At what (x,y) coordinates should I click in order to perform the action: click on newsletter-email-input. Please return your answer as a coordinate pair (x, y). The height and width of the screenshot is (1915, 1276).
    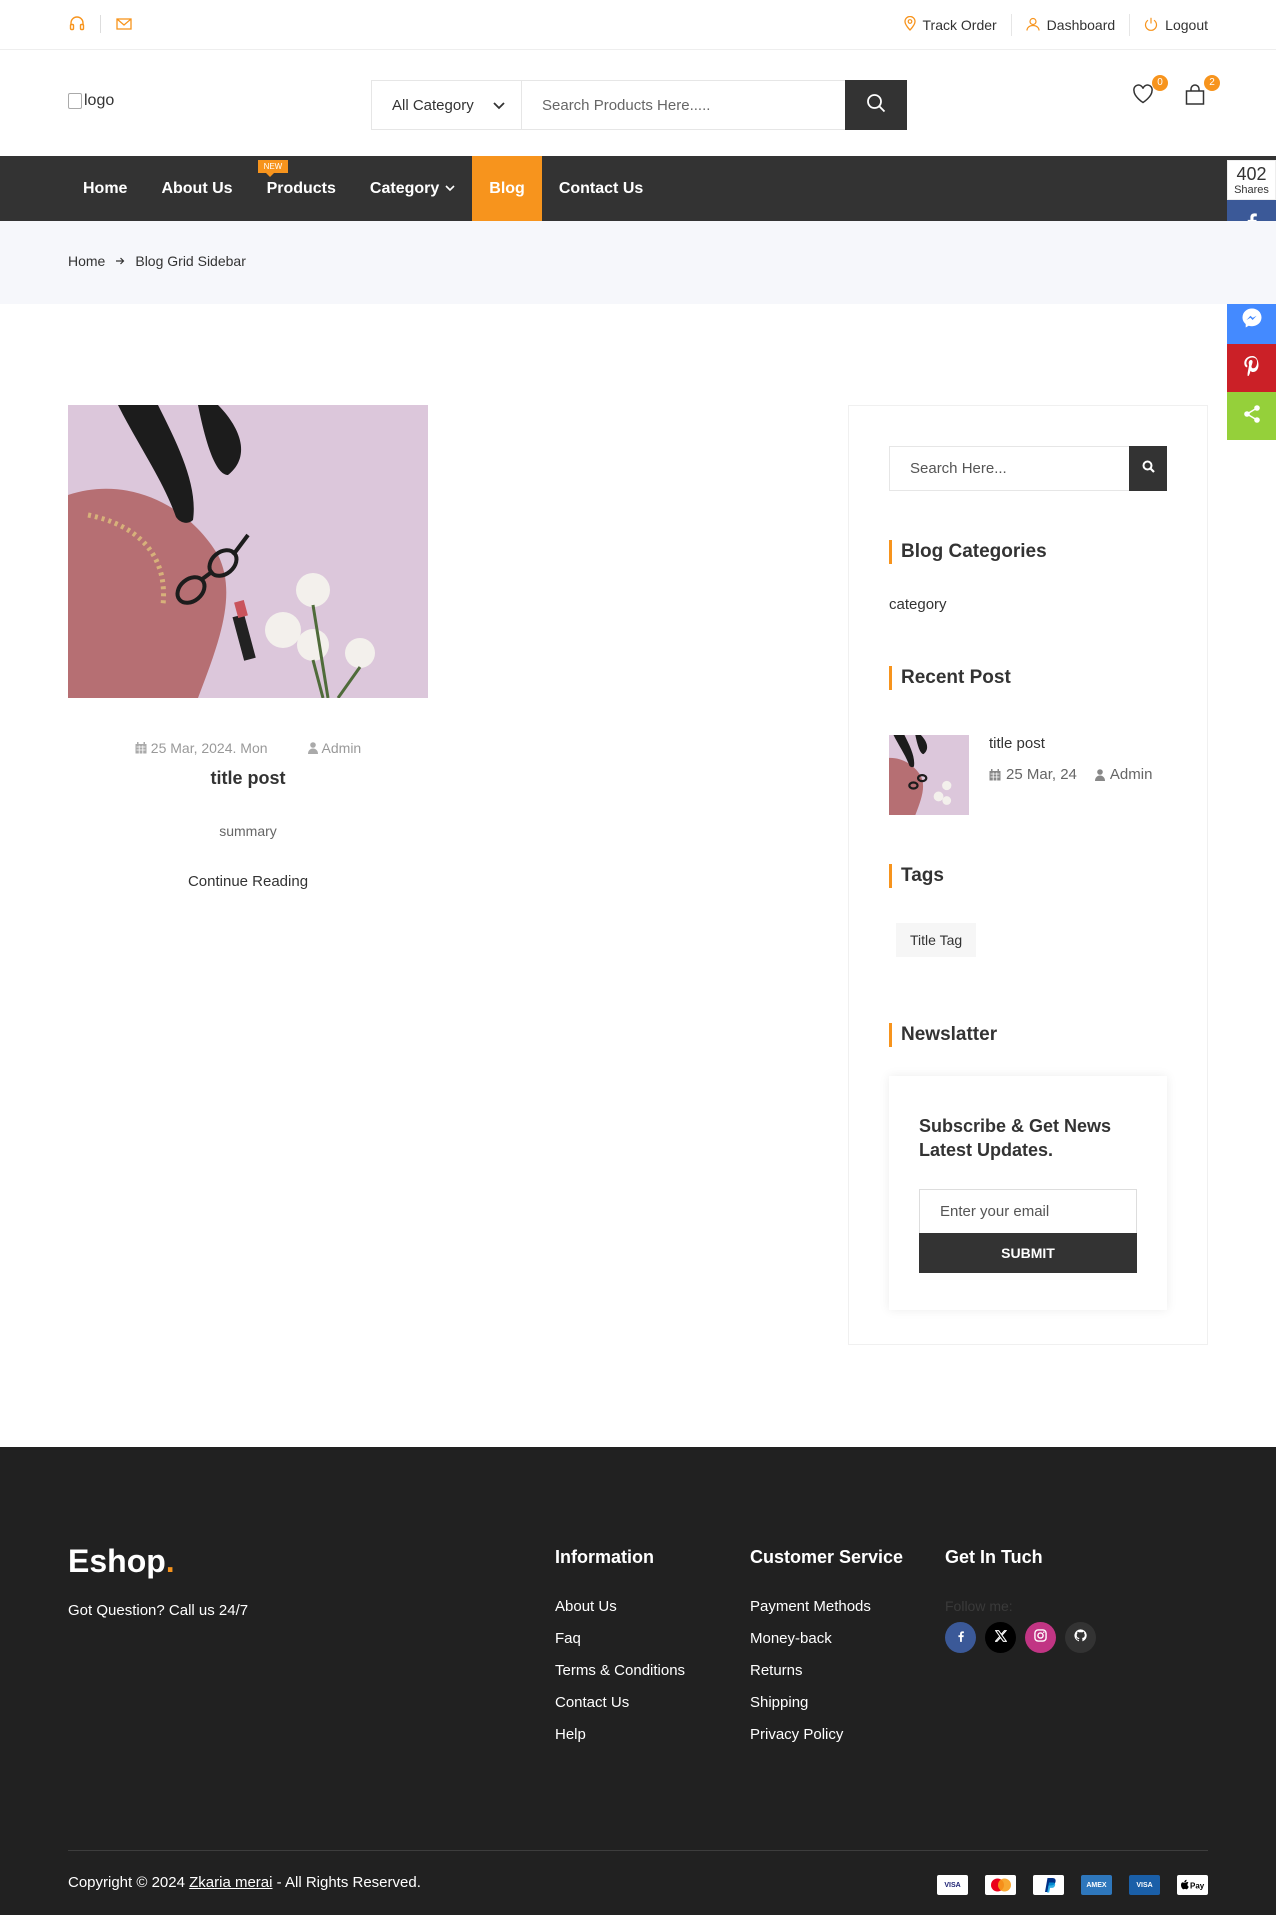
    Looking at the image, I should click on (1028, 1211).